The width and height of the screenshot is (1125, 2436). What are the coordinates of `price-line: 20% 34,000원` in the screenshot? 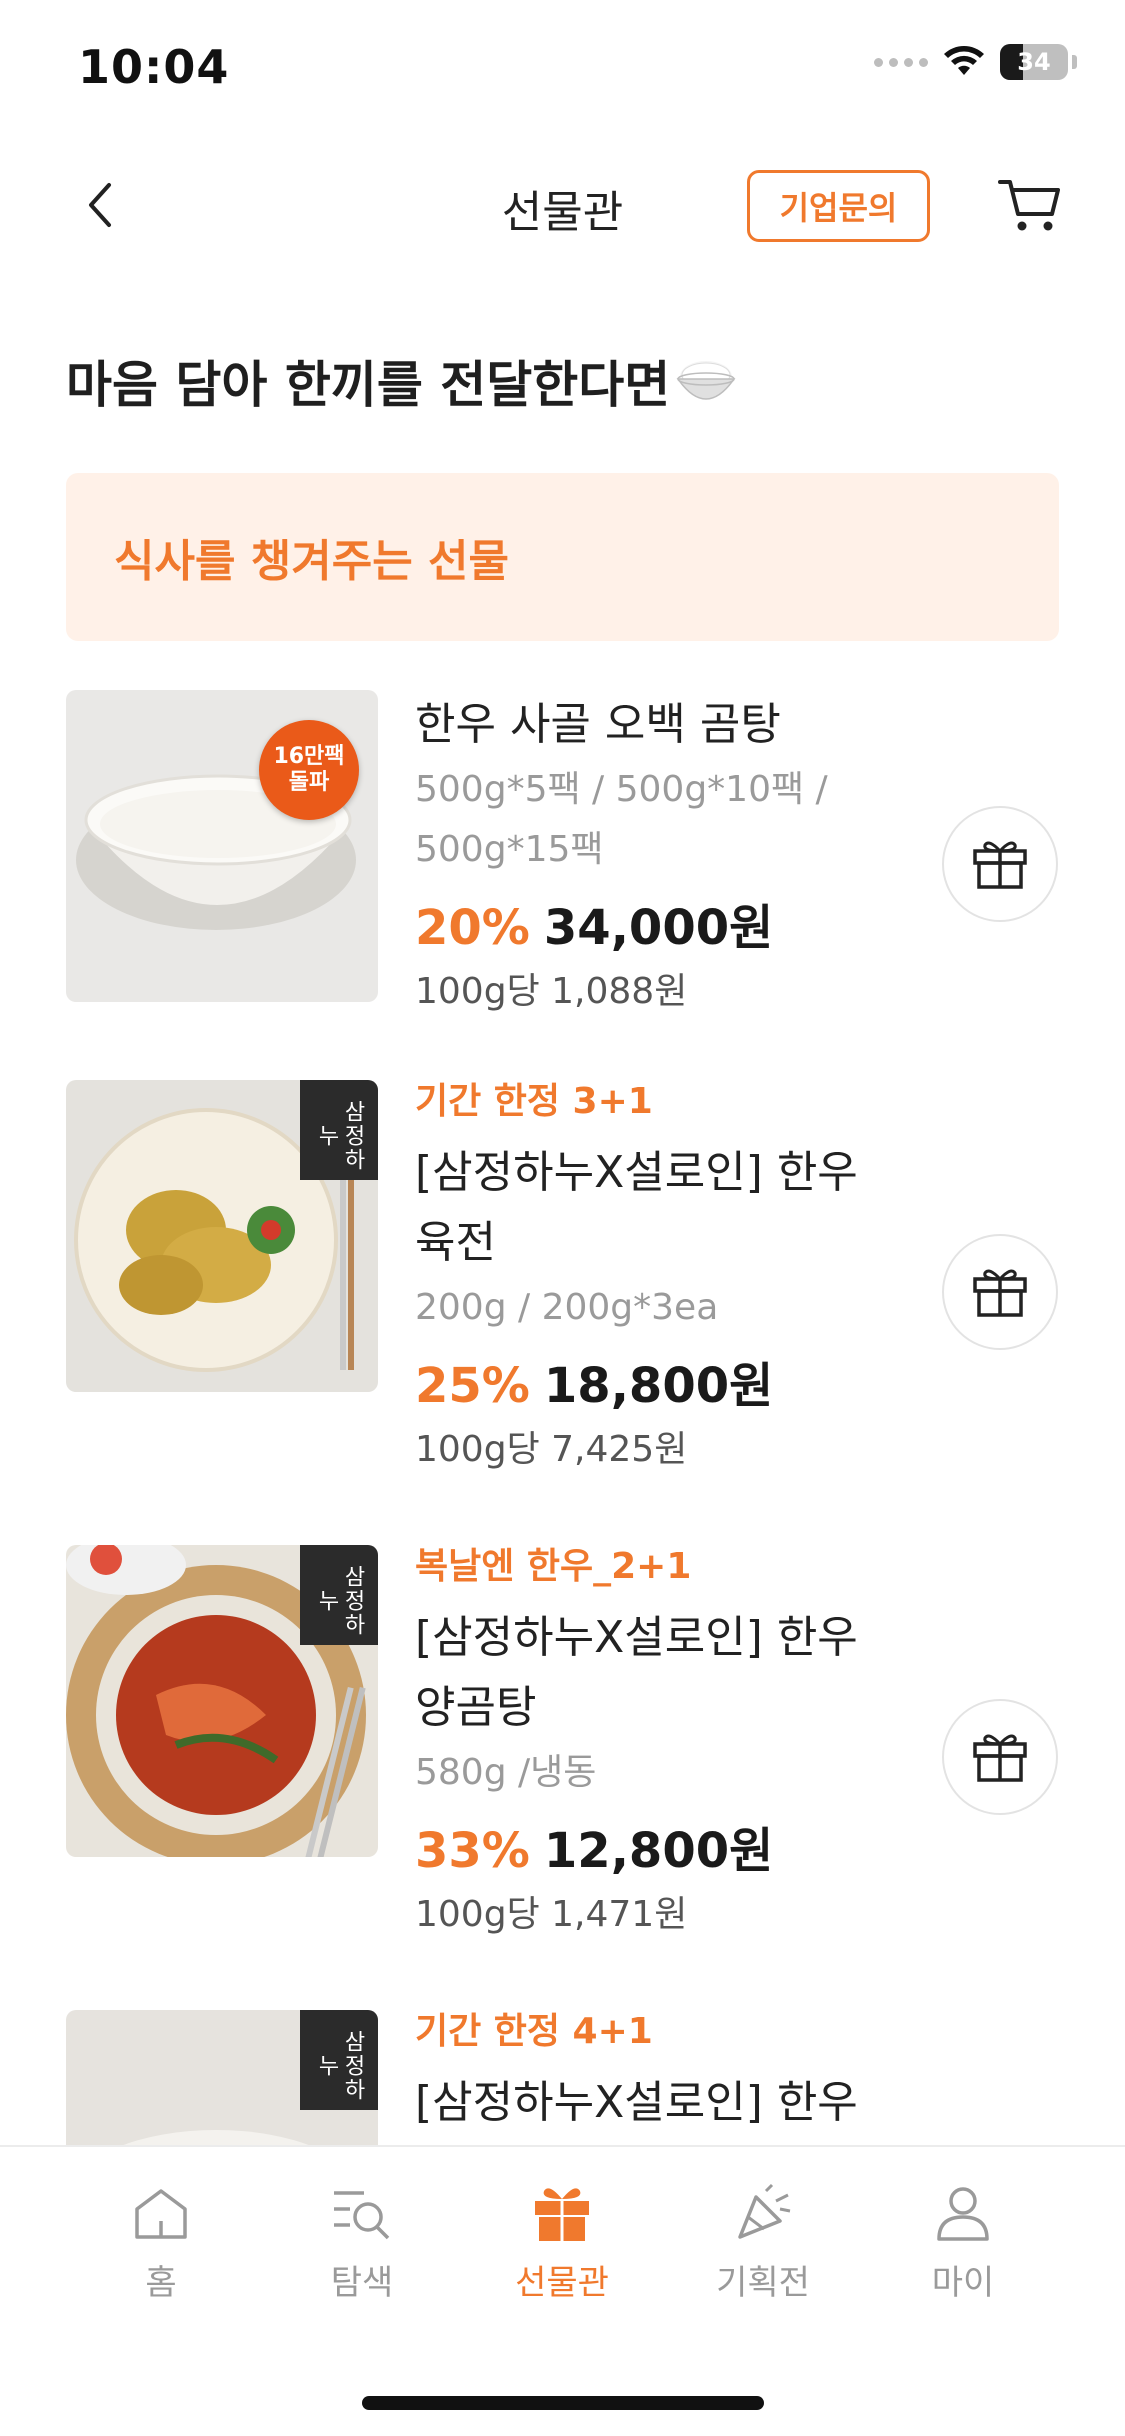 It's located at (655, 928).